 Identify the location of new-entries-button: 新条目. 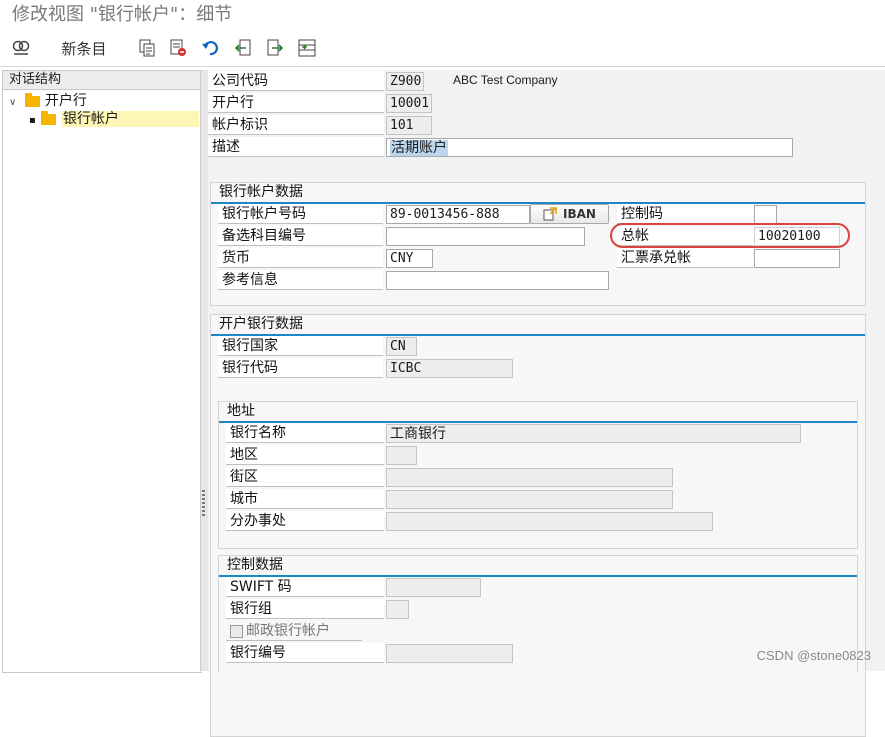
(84, 48).